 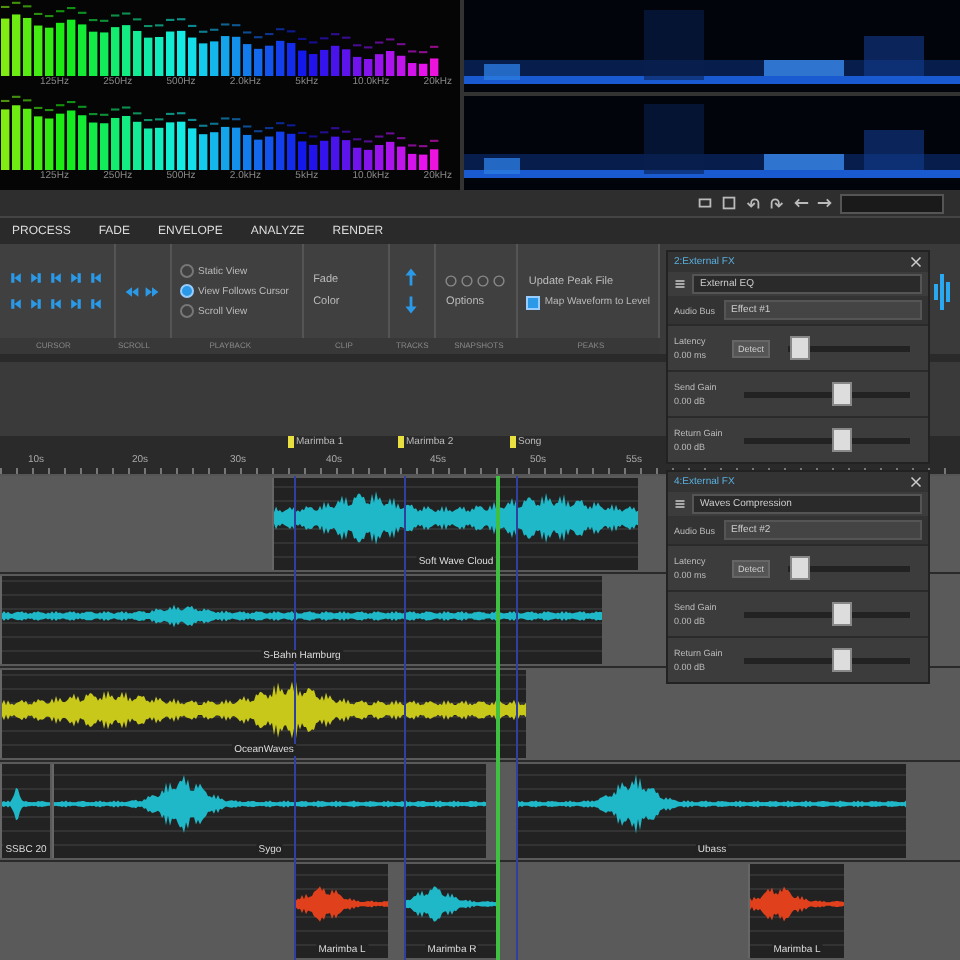 What do you see at coordinates (411, 277) in the screenshot?
I see `up-arrow-icon` at bounding box center [411, 277].